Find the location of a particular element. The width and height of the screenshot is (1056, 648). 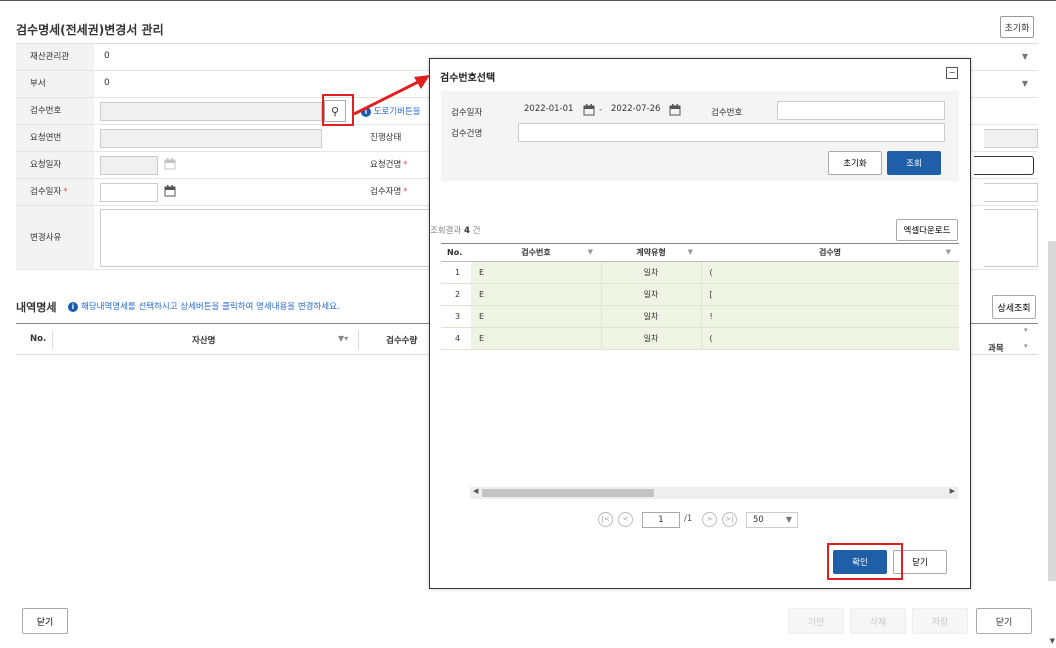

next-page-icon: > is located at coordinates (709, 519).